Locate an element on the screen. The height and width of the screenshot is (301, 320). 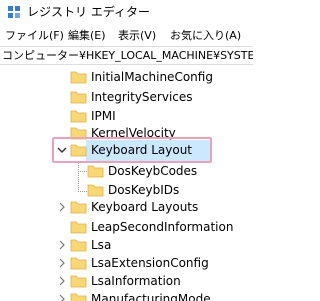
window-title: レジストリ エディター is located at coordinates (88, 12).